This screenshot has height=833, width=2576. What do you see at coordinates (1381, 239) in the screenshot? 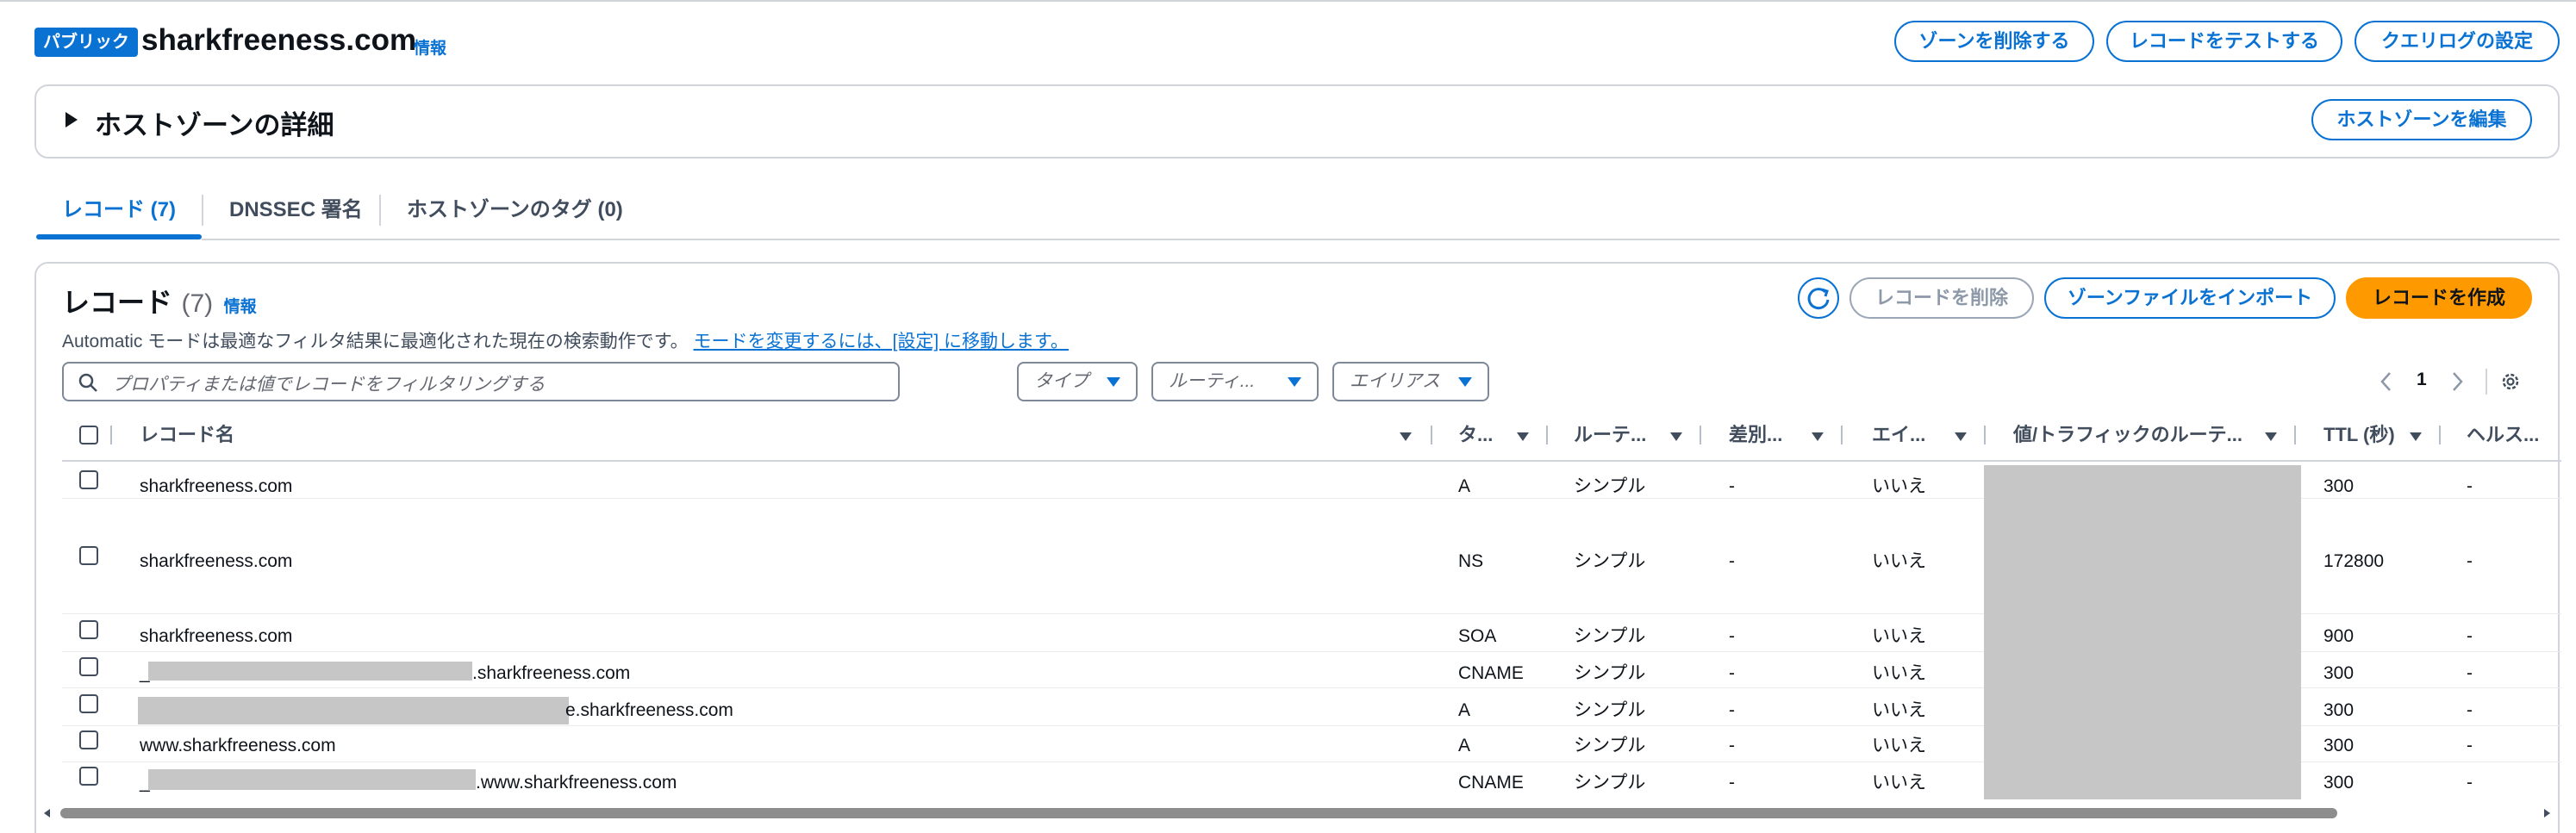
I see `tabs-underline` at bounding box center [1381, 239].